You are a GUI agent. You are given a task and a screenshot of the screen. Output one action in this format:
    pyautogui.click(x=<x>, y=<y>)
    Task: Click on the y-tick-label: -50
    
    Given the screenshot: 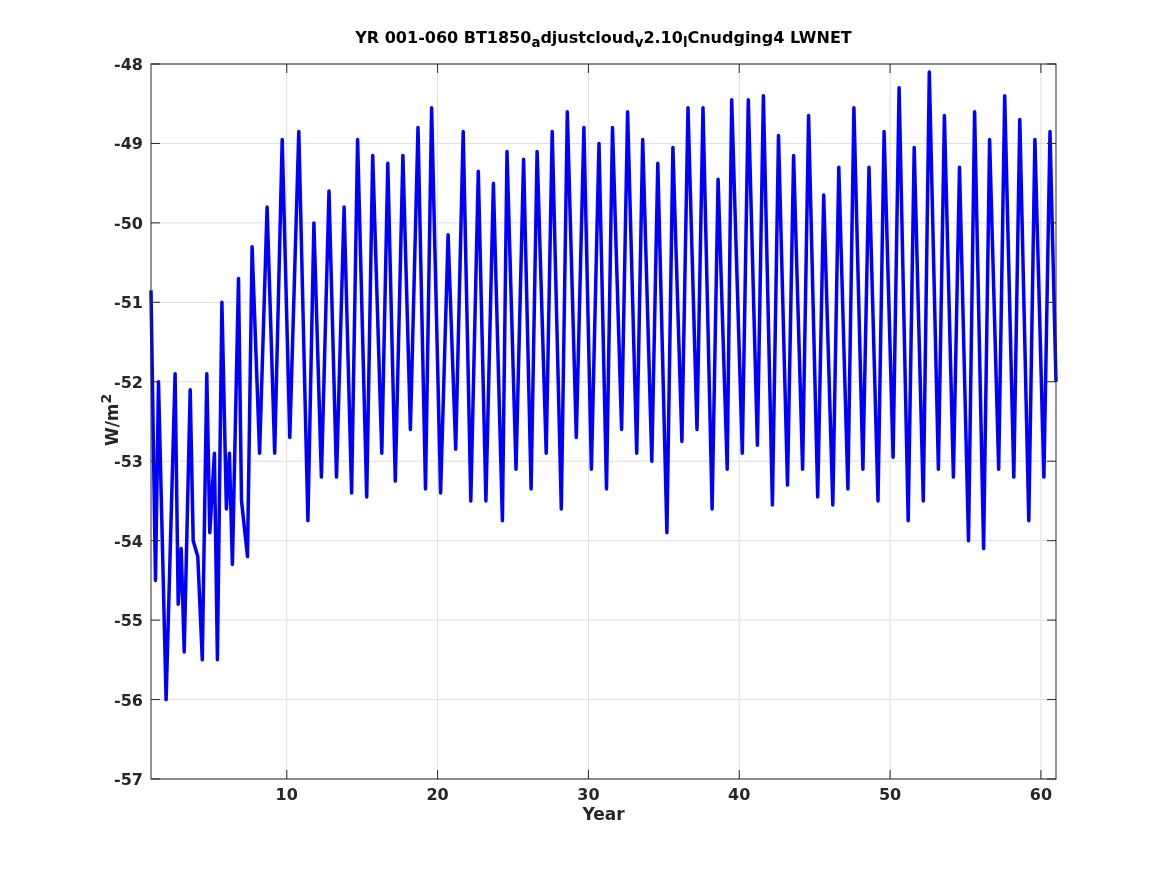 What is the action you would take?
    pyautogui.click(x=128, y=223)
    